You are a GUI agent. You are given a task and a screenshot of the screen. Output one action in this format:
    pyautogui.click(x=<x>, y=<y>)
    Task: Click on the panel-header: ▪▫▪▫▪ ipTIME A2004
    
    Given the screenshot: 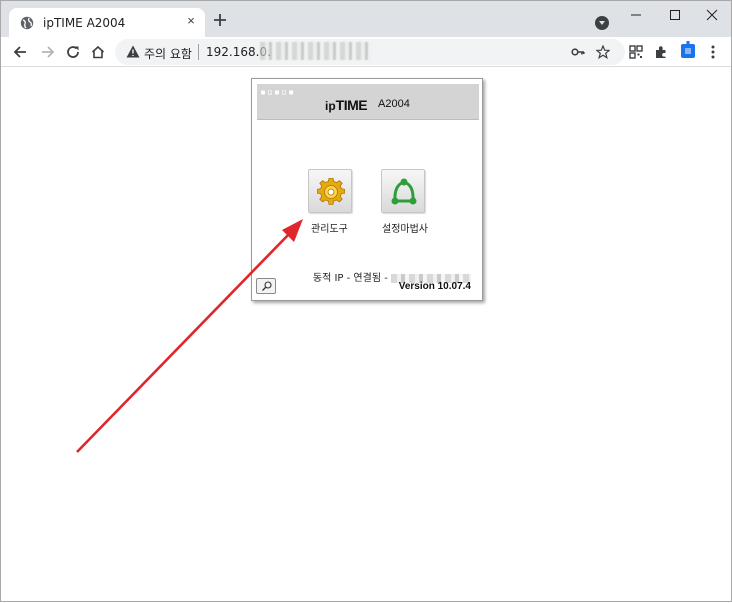 What is the action you would take?
    pyautogui.click(x=368, y=102)
    